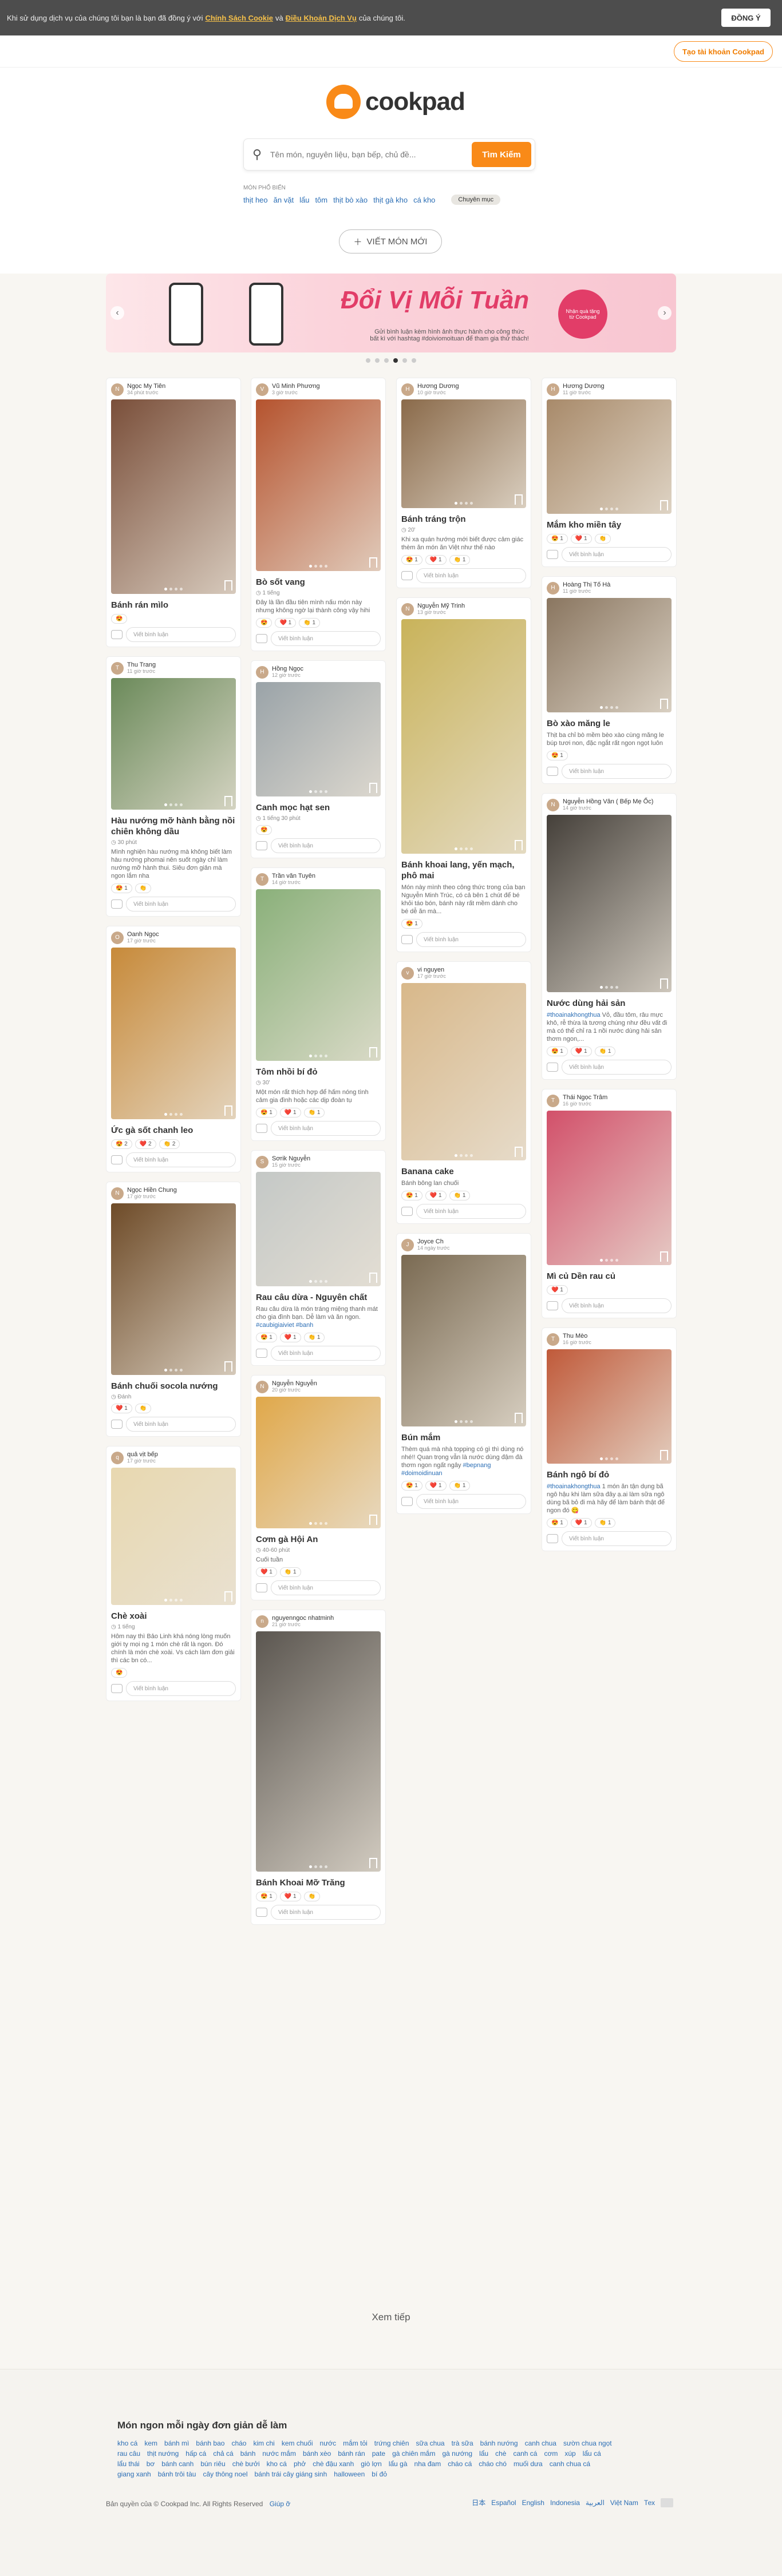 The image size is (782, 2576). I want to click on footer-link: bún riêu, so click(212, 2464).